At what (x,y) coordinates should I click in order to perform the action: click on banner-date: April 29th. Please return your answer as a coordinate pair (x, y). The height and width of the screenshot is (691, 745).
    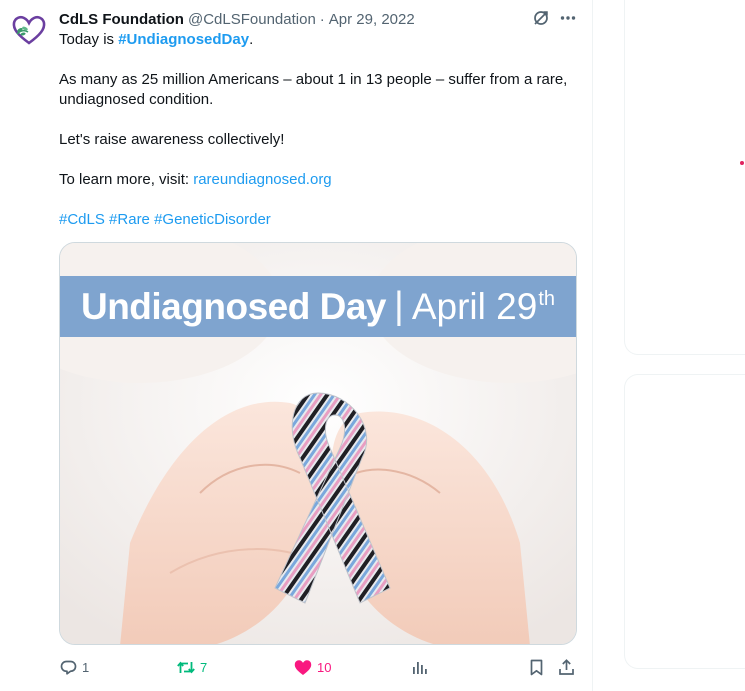
    Looking at the image, I should click on (483, 307).